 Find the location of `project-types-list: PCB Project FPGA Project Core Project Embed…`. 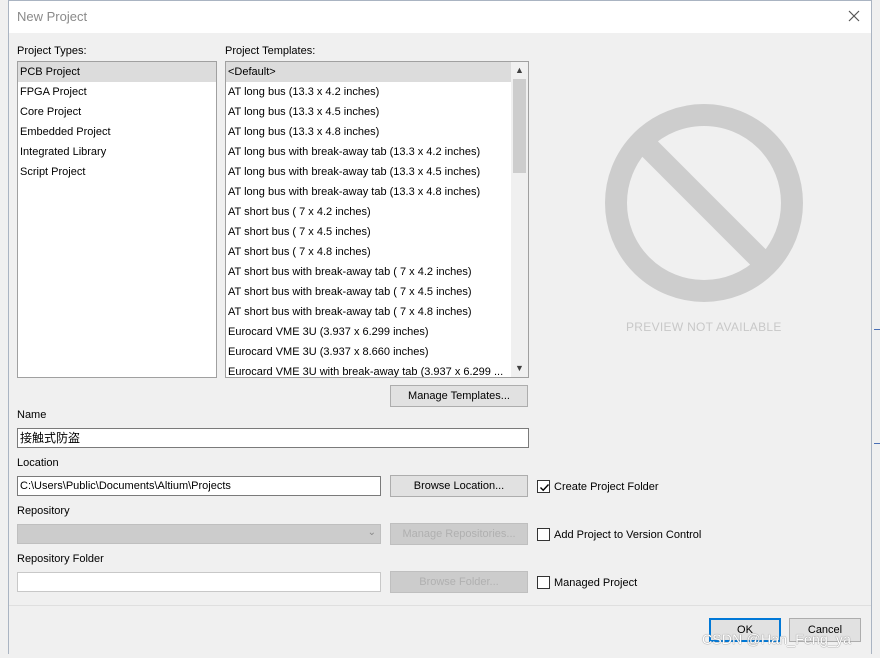

project-types-list: PCB Project FPGA Project Core Project Embed… is located at coordinates (117, 219).